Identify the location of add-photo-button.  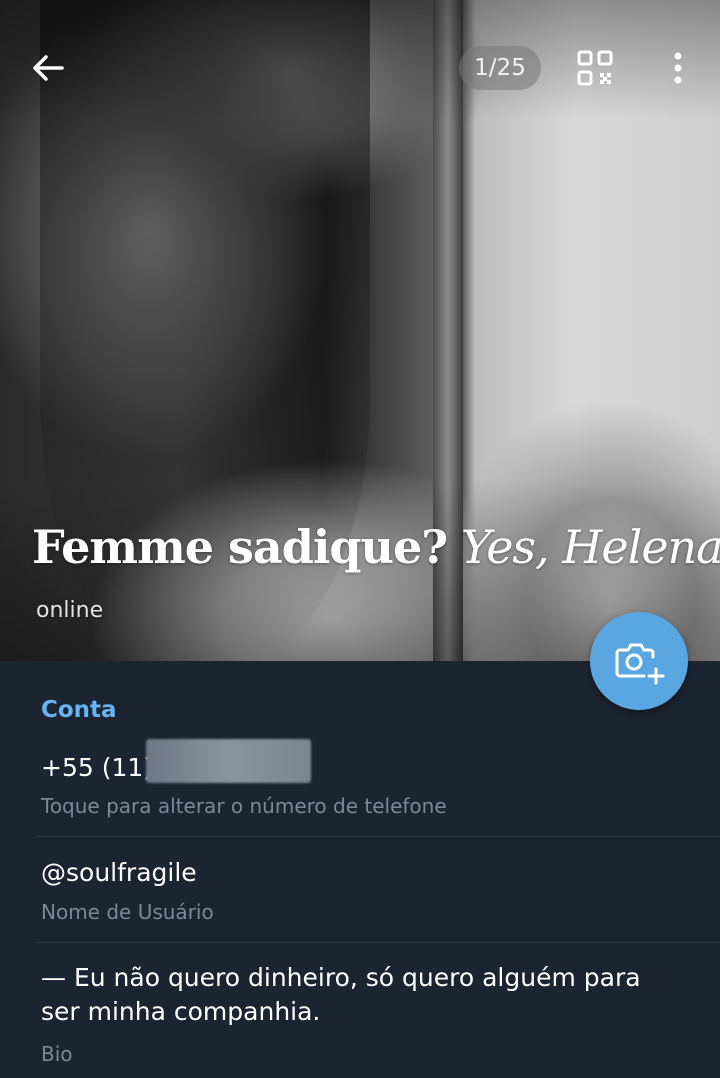
(639, 661).